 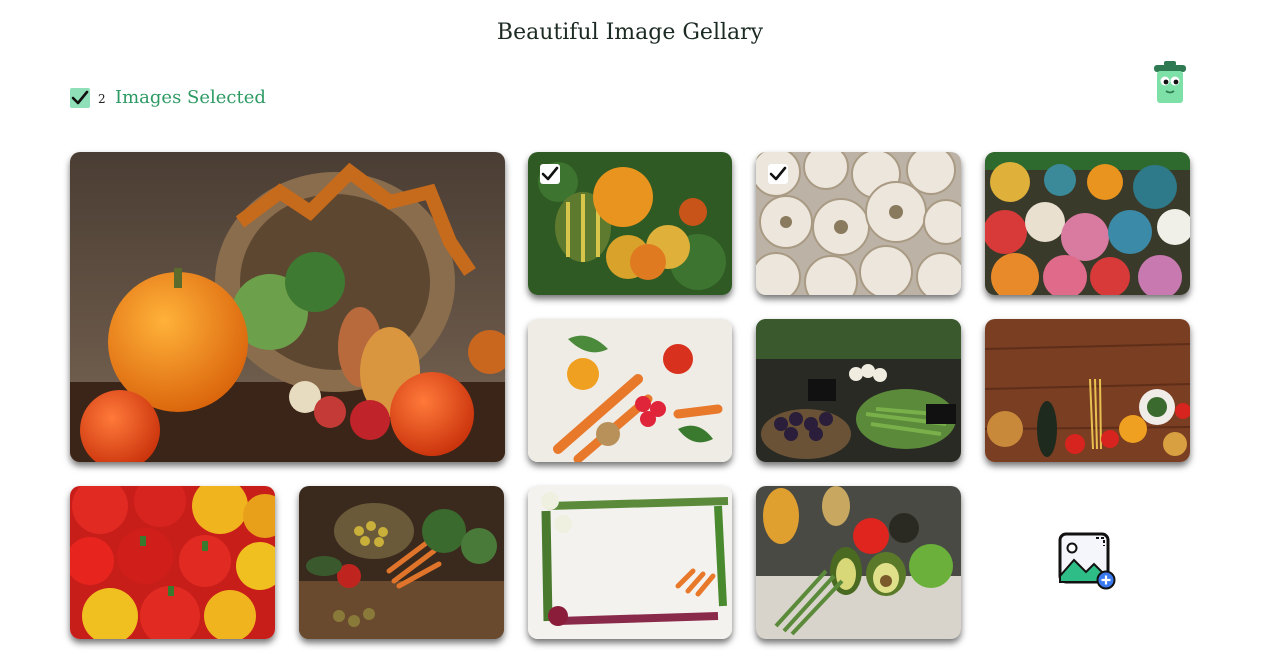 I want to click on harvest-image, so click(x=401, y=562).